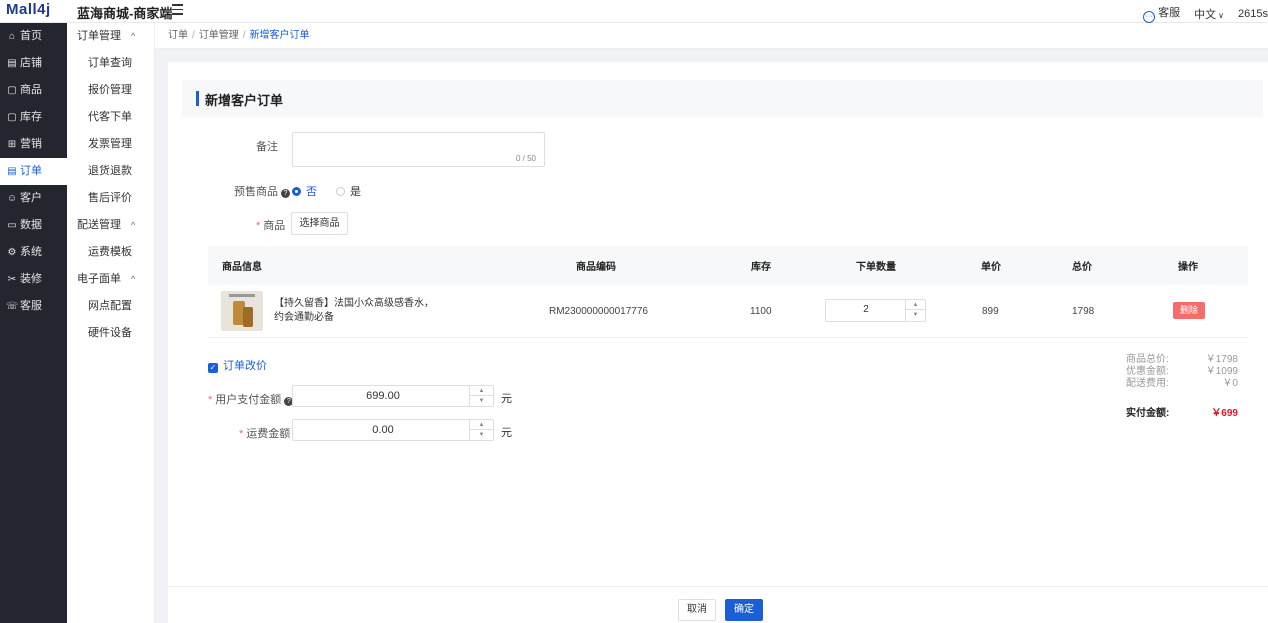  Describe the element at coordinates (598, 311) in the screenshot. I see `product-code: RM230000000017776` at that location.